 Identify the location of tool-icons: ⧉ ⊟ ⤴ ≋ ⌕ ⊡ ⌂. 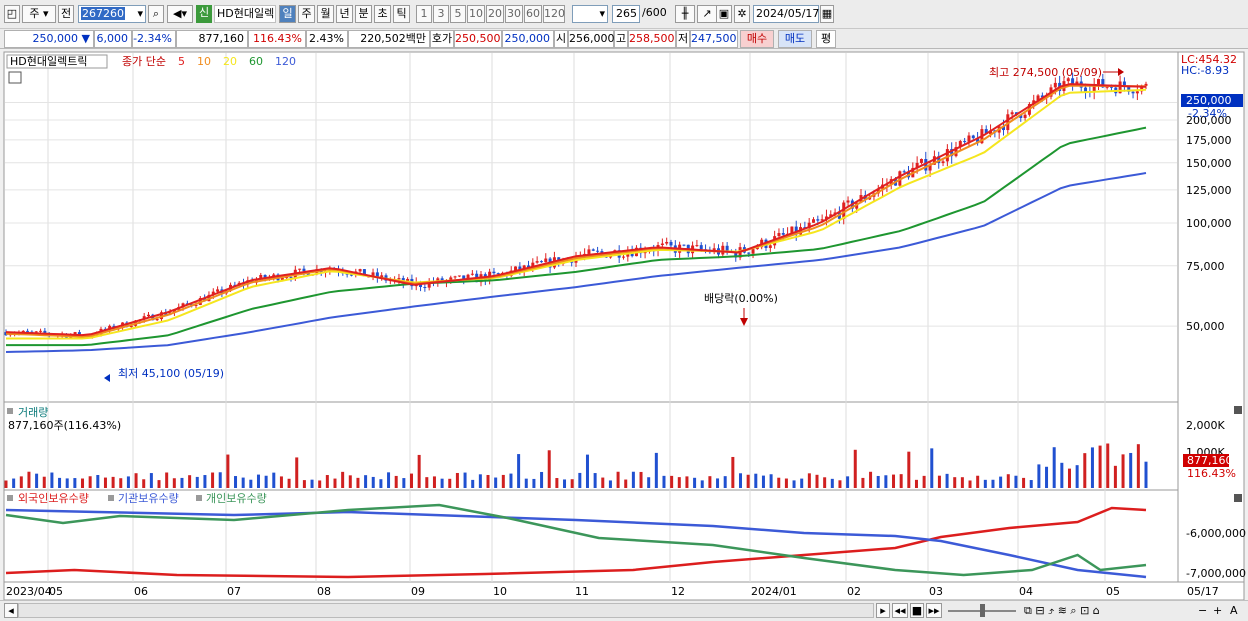
(1062, 611).